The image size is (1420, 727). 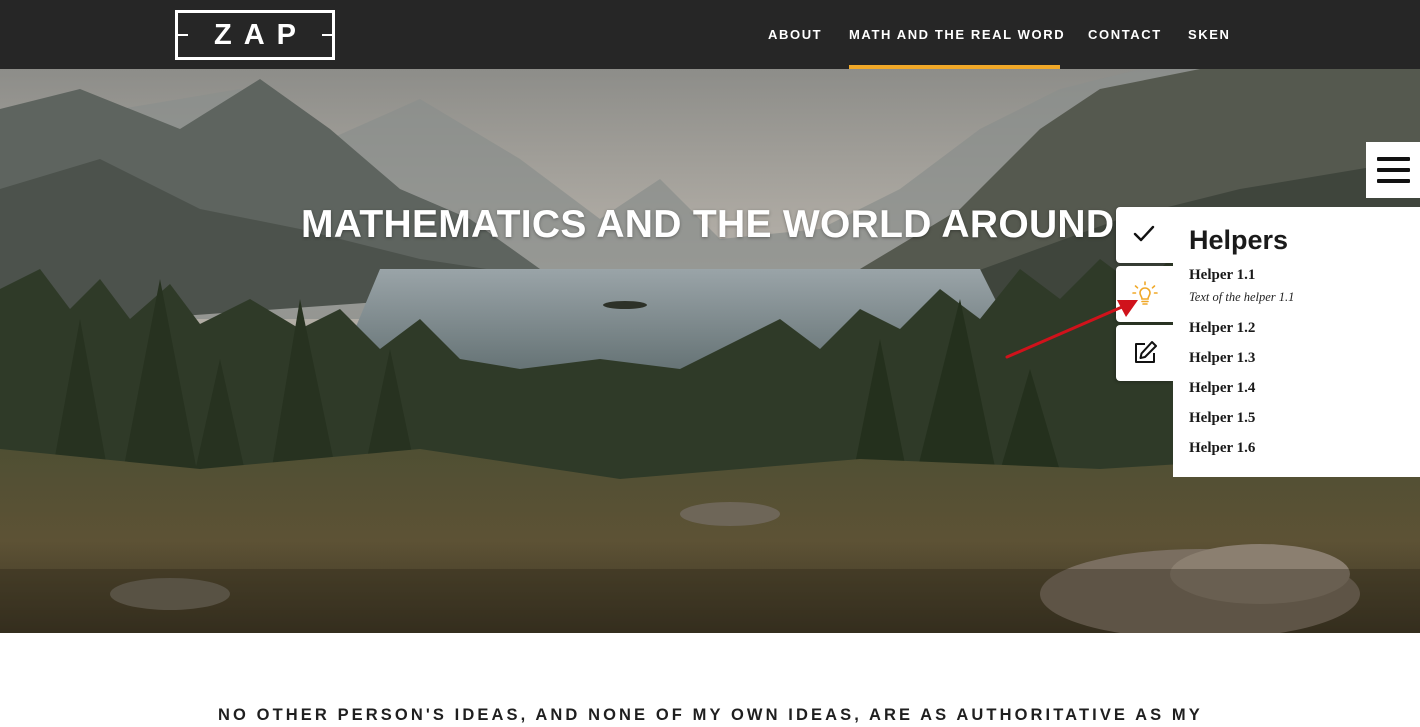 What do you see at coordinates (327, 35) in the screenshot?
I see `logo-dash-right` at bounding box center [327, 35].